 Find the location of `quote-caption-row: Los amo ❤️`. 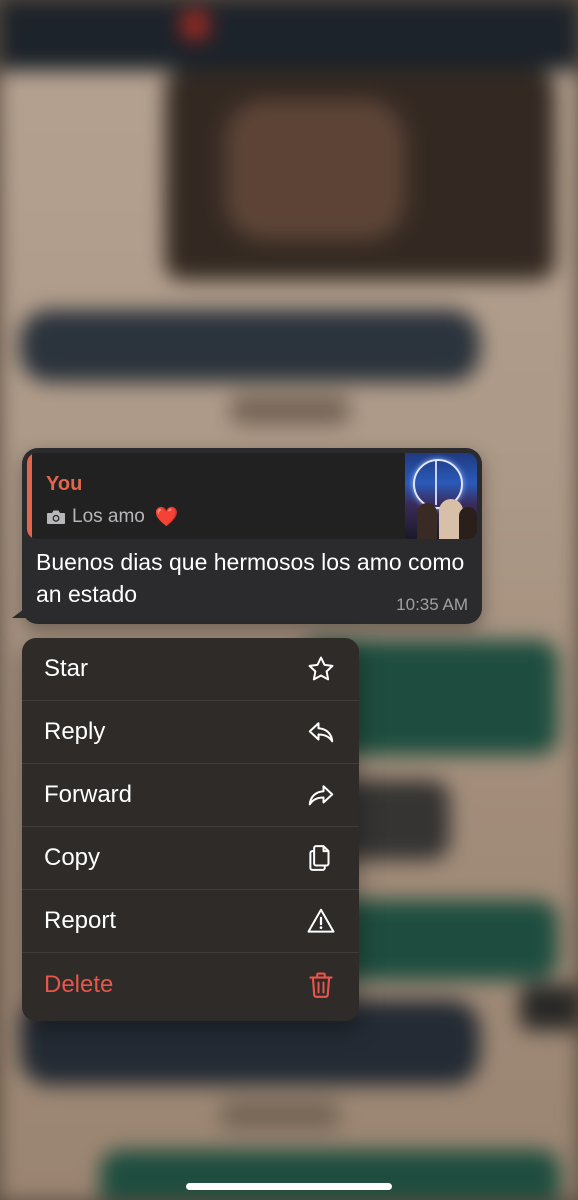

quote-caption-row: Los amo ❤️ is located at coordinates (112, 517).